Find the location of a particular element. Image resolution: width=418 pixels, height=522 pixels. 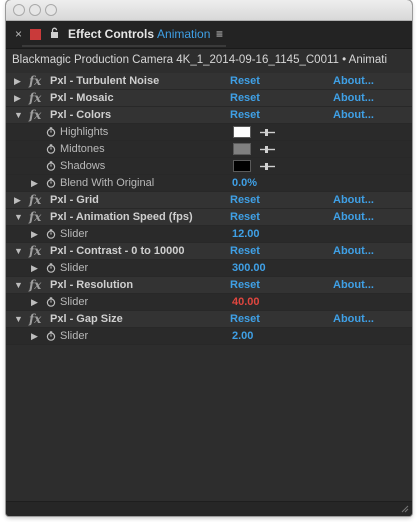

param-name: Shadows is located at coordinates (83, 166).